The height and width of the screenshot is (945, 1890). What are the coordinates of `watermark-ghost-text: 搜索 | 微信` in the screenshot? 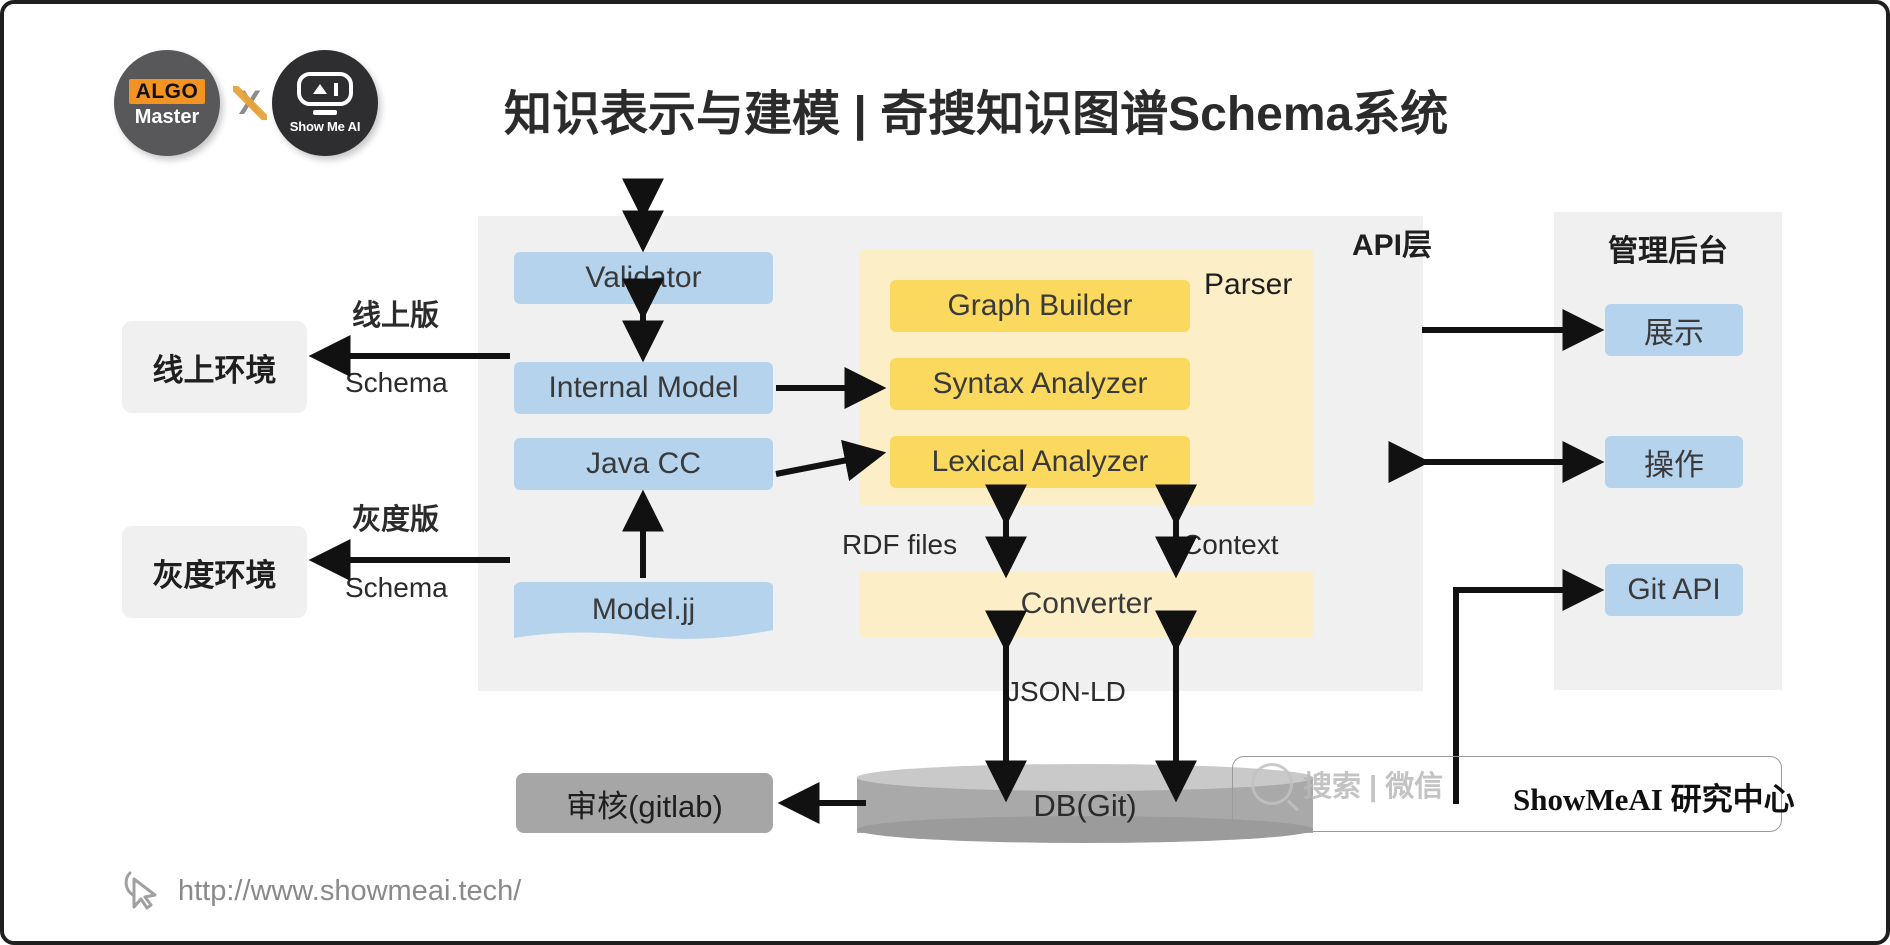 It's located at (1373, 787).